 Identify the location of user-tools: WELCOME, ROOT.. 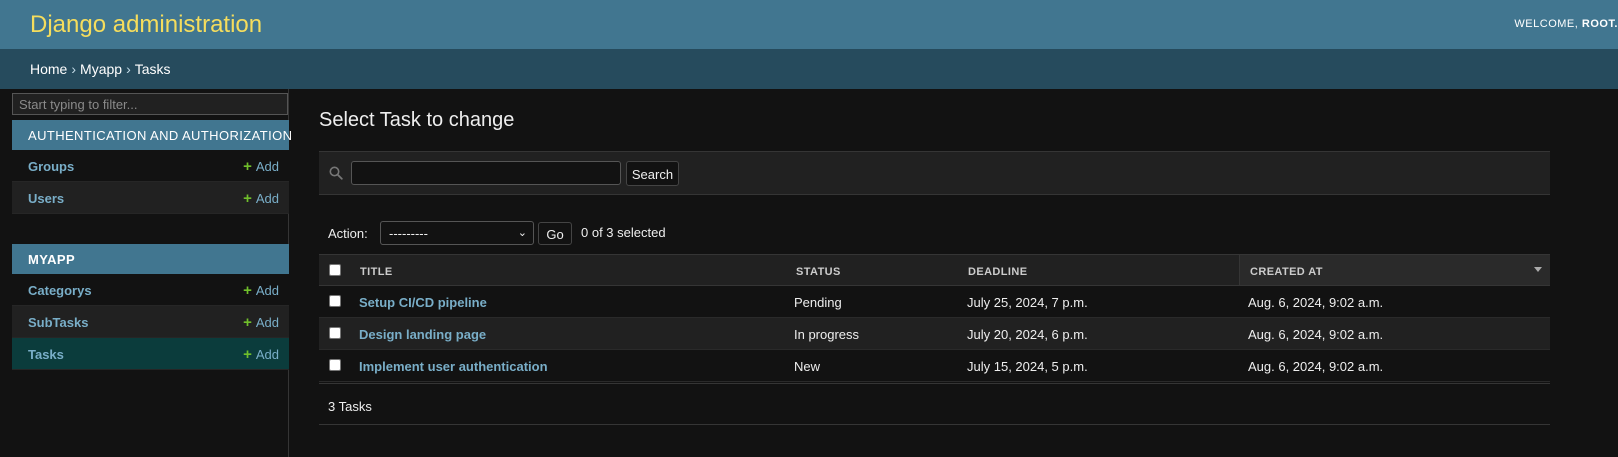
(1566, 24).